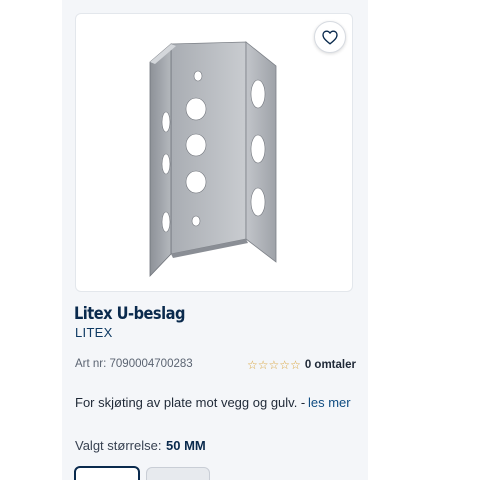 This screenshot has height=480, width=480. What do you see at coordinates (94, 332) in the screenshot?
I see `product-brand: LITEX` at bounding box center [94, 332].